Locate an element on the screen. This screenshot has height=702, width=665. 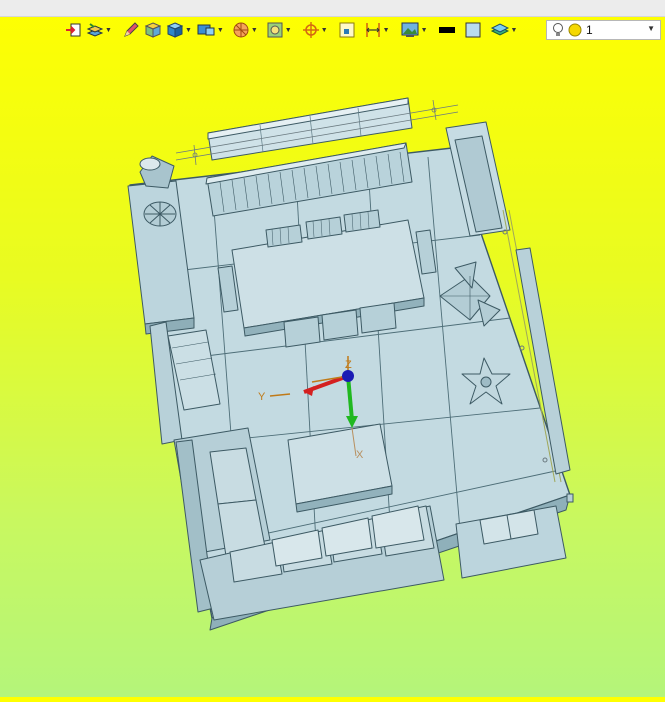
import-icon is located at coordinates (73, 30).